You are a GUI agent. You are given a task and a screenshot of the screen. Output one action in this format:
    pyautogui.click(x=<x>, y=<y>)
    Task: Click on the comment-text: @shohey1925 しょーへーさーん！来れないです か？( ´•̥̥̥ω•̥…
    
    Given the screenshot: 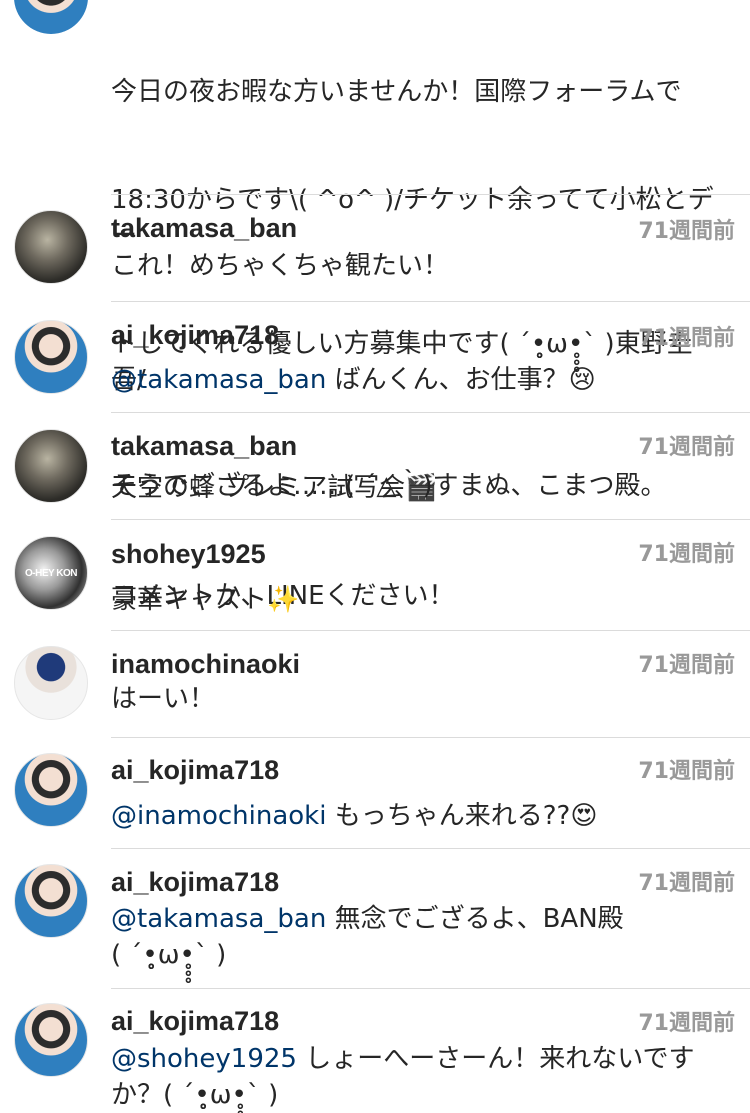 What is the action you would take?
    pyautogui.click(x=416, y=1077)
    